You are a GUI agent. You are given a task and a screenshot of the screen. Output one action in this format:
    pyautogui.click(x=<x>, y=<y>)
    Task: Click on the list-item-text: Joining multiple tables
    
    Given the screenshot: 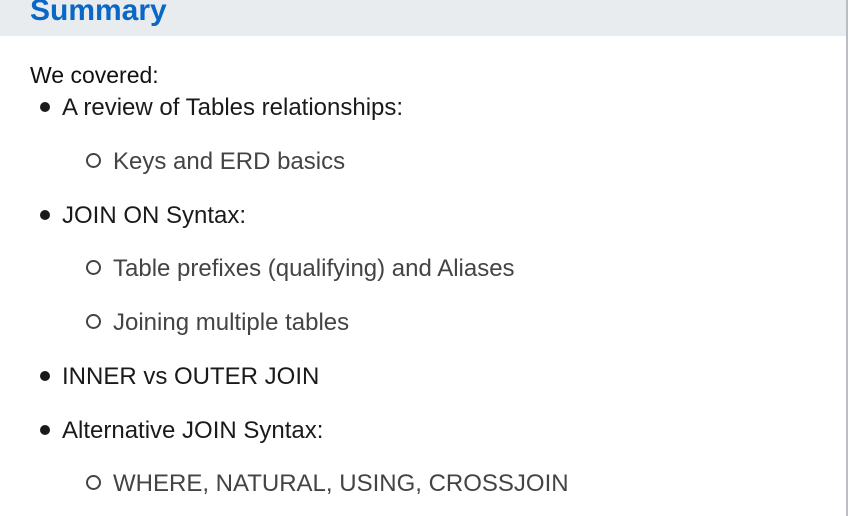 What is the action you would take?
    pyautogui.click(x=231, y=322)
    